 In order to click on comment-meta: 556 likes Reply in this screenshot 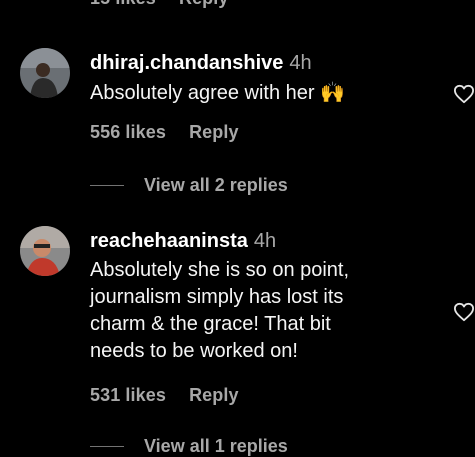, I will do `click(173, 132)`.